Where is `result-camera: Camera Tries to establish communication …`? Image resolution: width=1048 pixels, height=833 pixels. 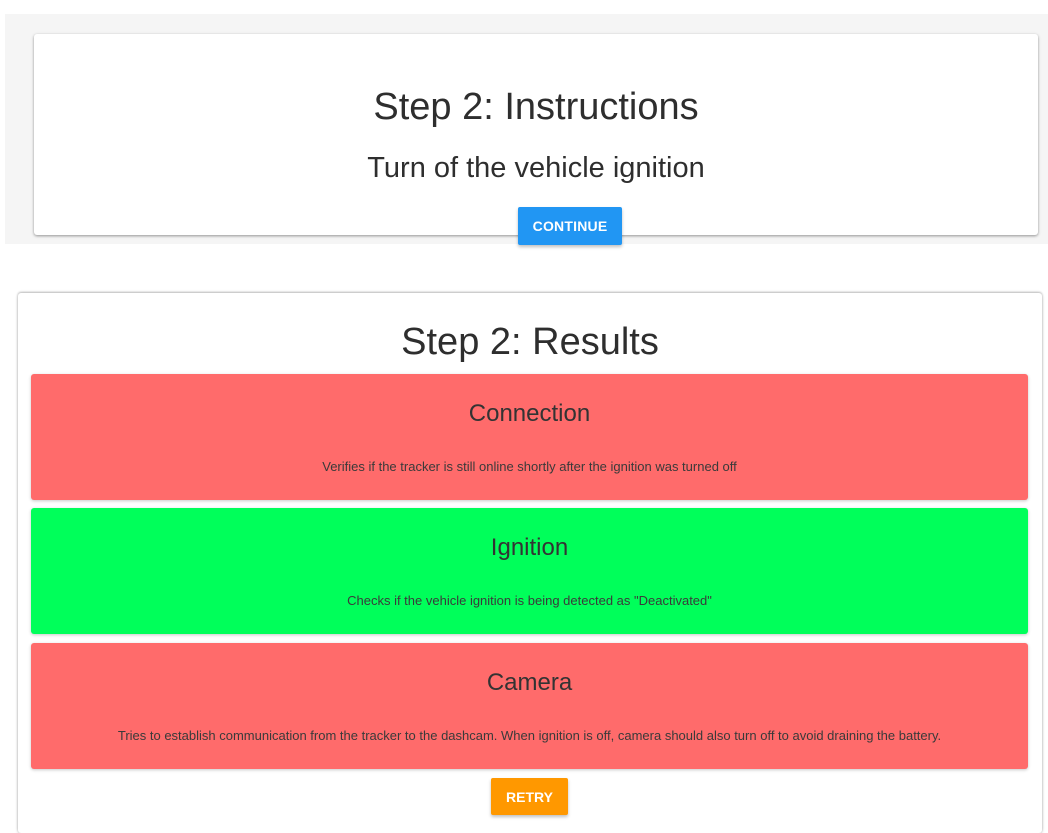
result-camera: Camera Tries to establish communication … is located at coordinates (529, 706).